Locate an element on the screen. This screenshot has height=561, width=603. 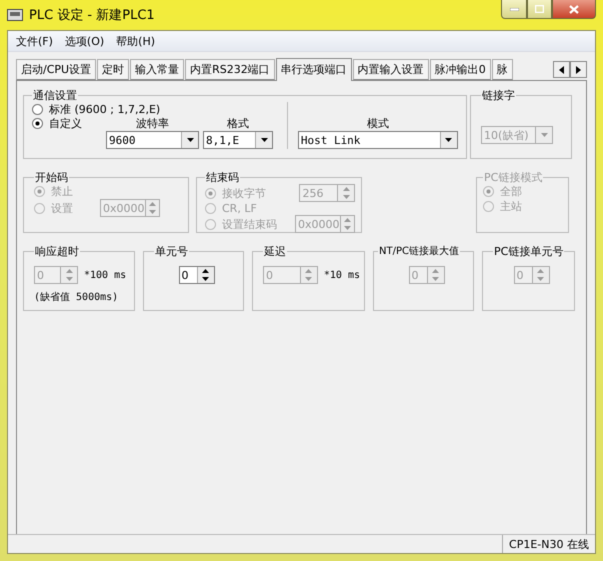
group-title: 延迟 is located at coordinates (275, 251).